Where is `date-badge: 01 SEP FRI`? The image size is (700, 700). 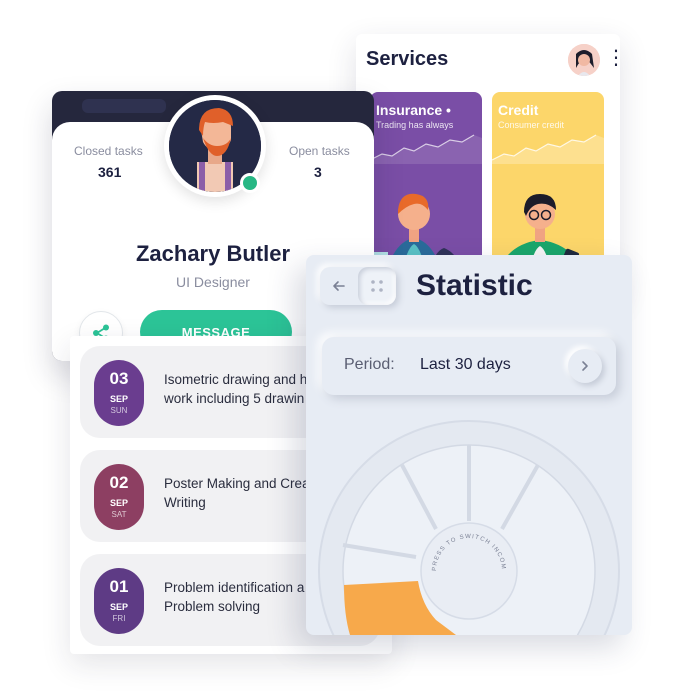 date-badge: 01 SEP FRI is located at coordinates (119, 601).